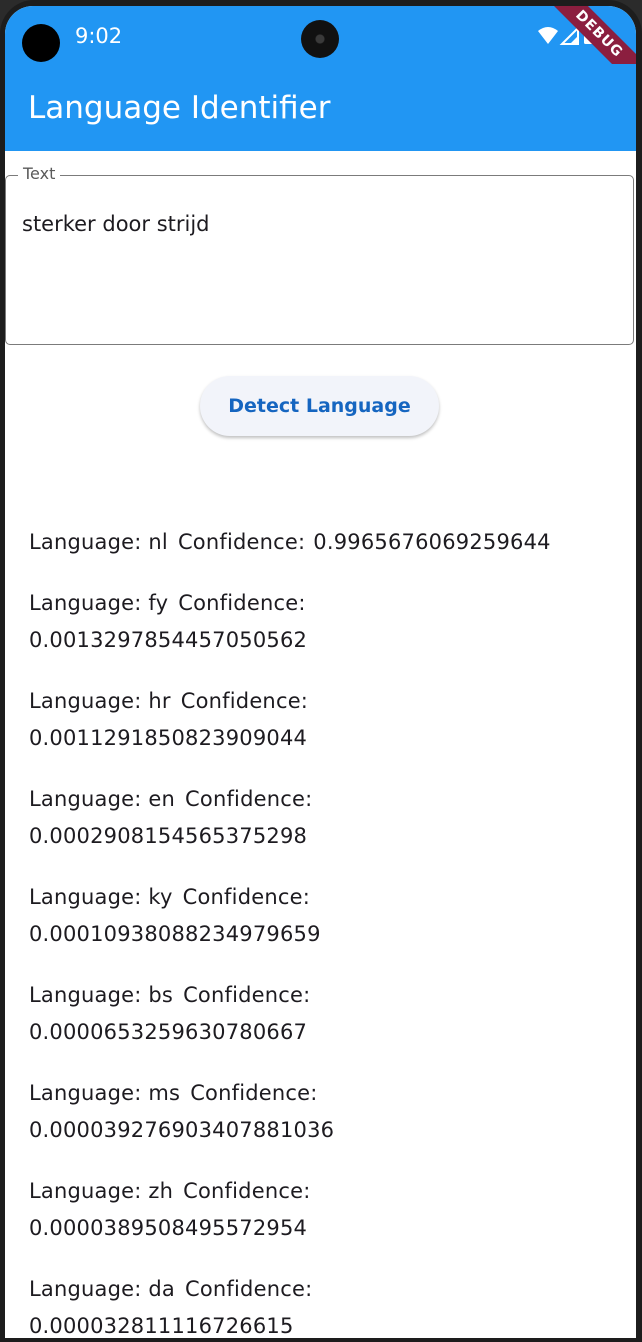  I want to click on app-bar: Language Identifier, so click(320, 107).